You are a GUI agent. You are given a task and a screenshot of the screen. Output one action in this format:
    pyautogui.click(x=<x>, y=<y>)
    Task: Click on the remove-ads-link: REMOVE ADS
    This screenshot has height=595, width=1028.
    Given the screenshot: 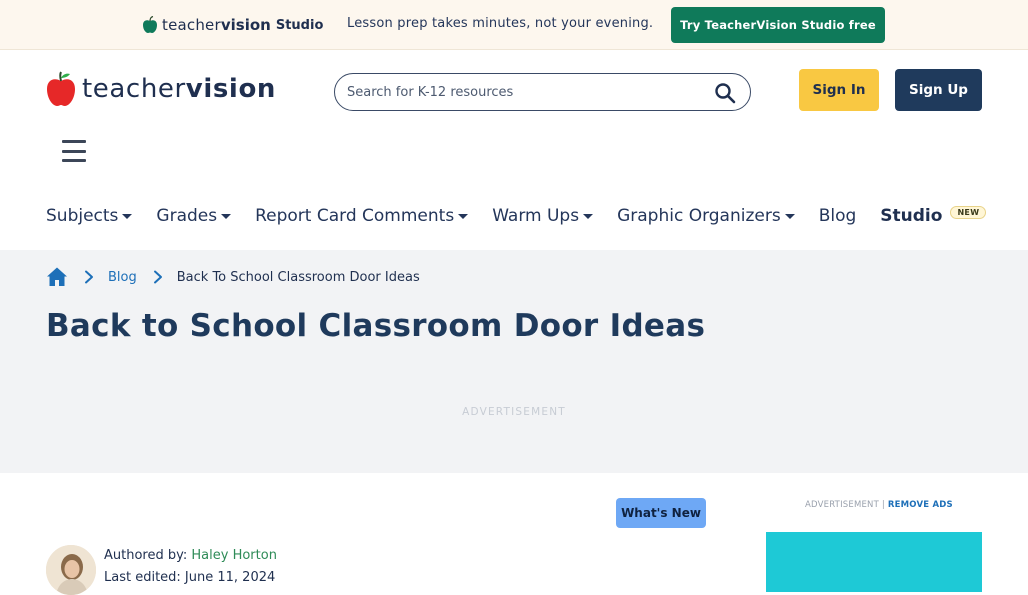 What is the action you would take?
    pyautogui.click(x=920, y=505)
    